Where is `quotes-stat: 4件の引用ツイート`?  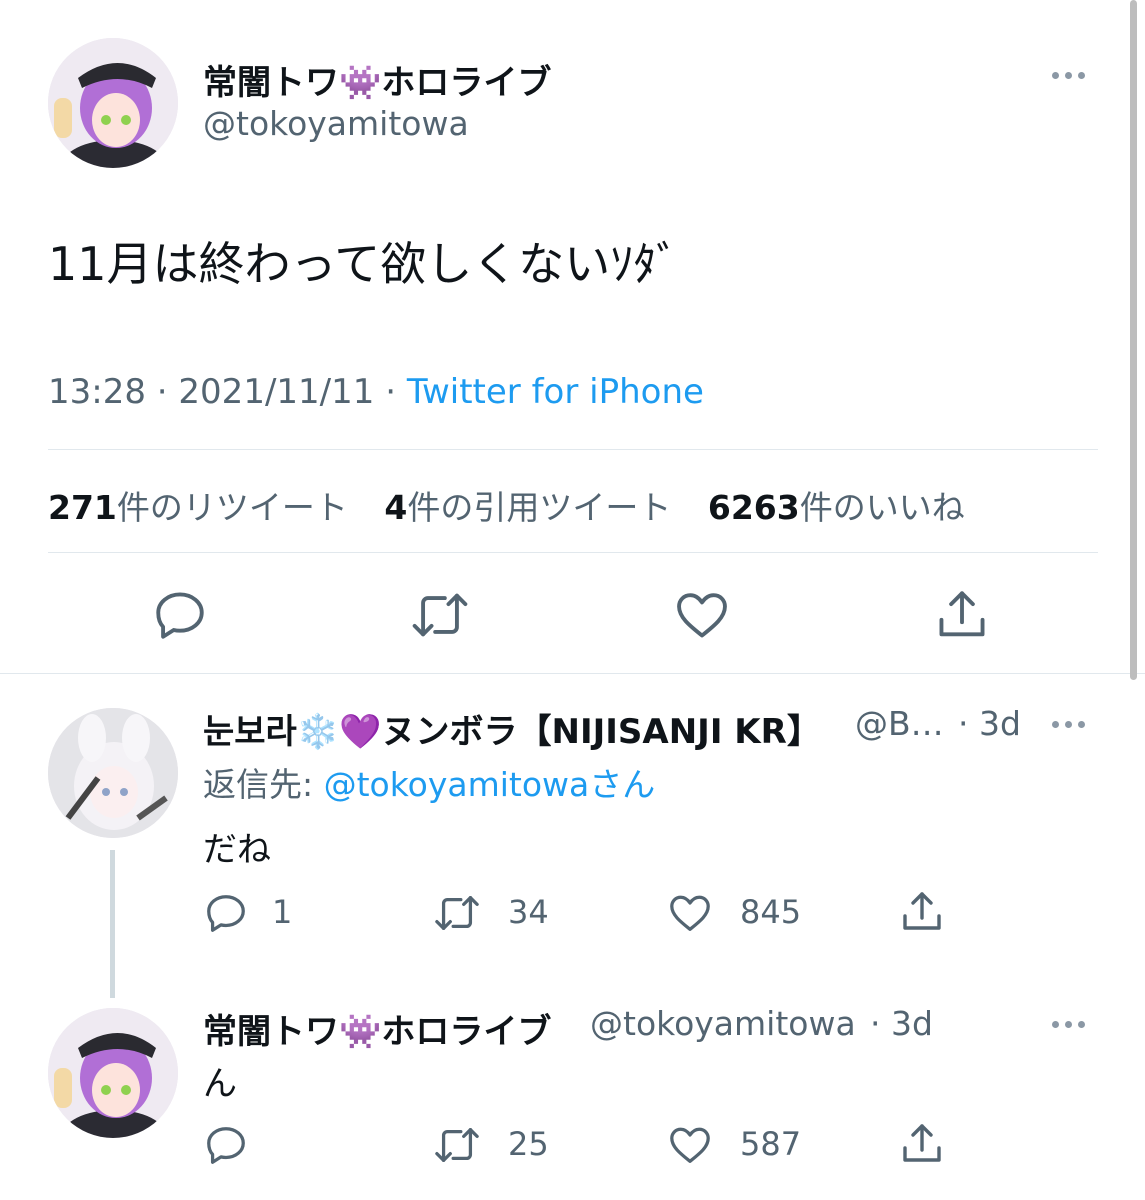
quotes-stat: 4件の引用ツイート is located at coordinates (532, 507).